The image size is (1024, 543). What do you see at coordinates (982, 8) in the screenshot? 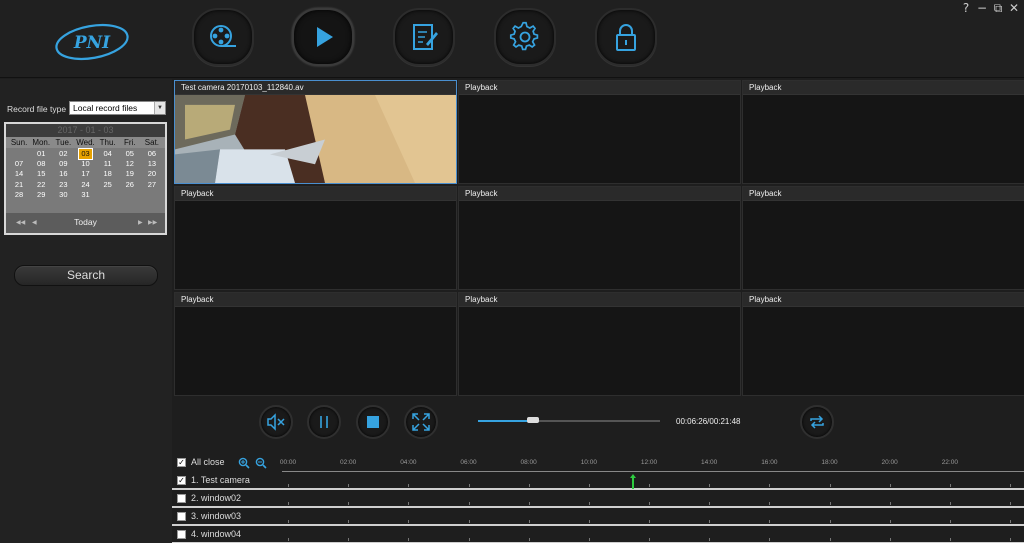
I see `minimize-button: −` at bounding box center [982, 8].